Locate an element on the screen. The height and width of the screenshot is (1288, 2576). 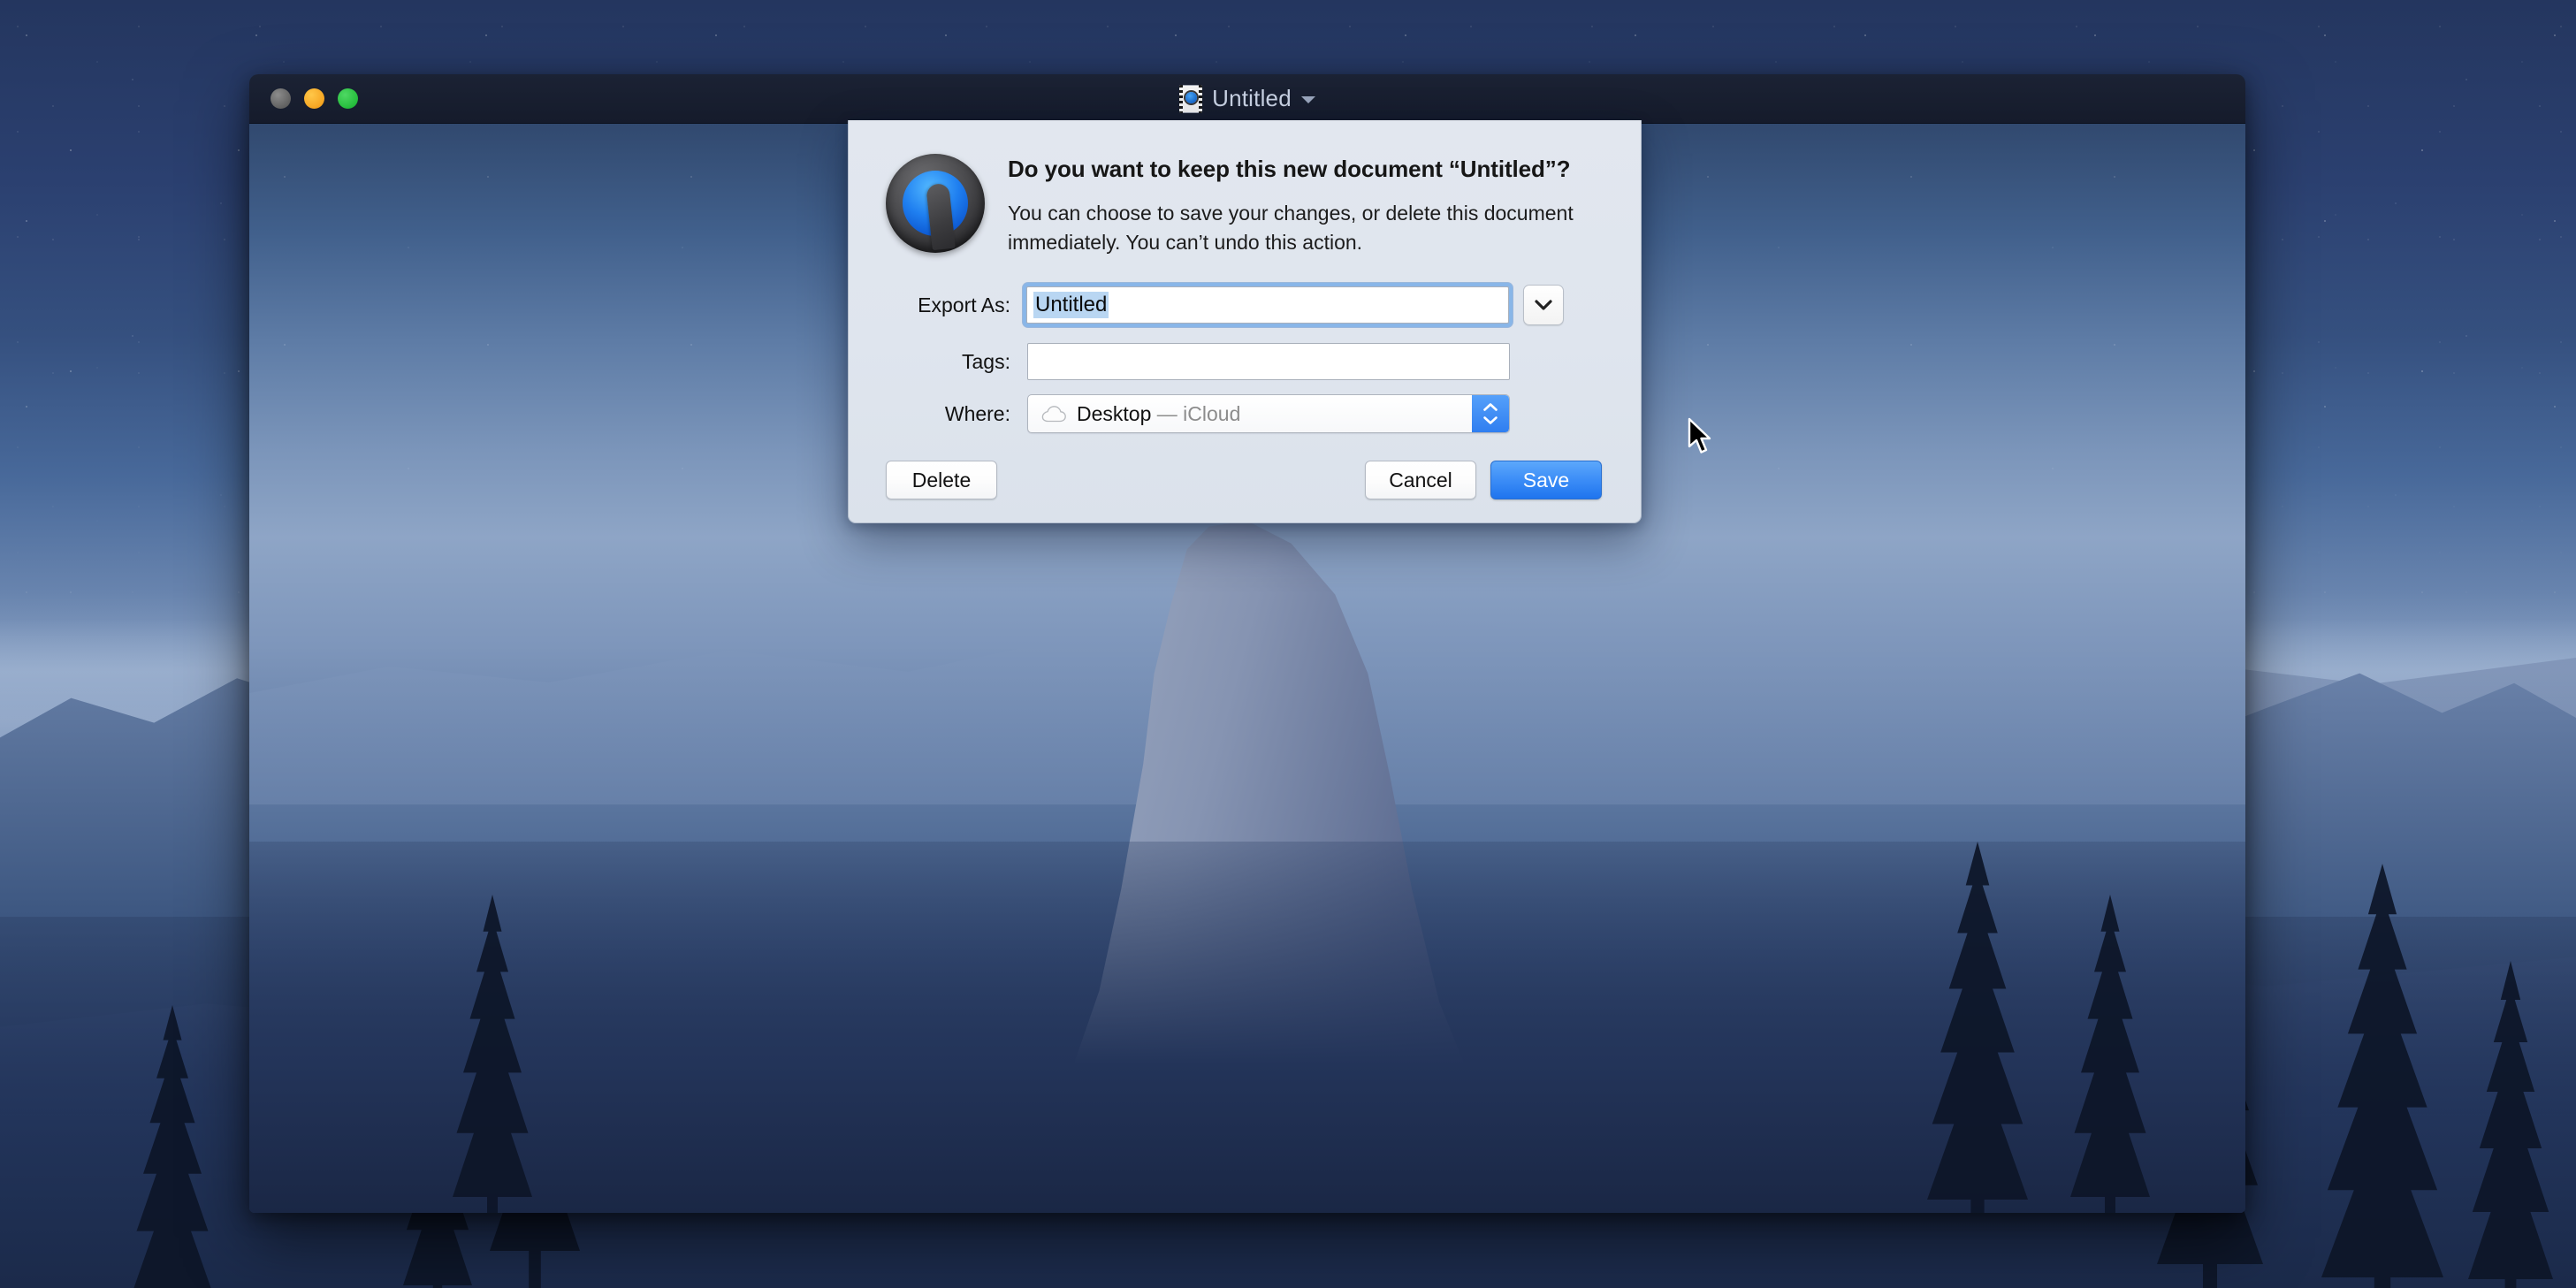
icloud-icon is located at coordinates (1053, 414).